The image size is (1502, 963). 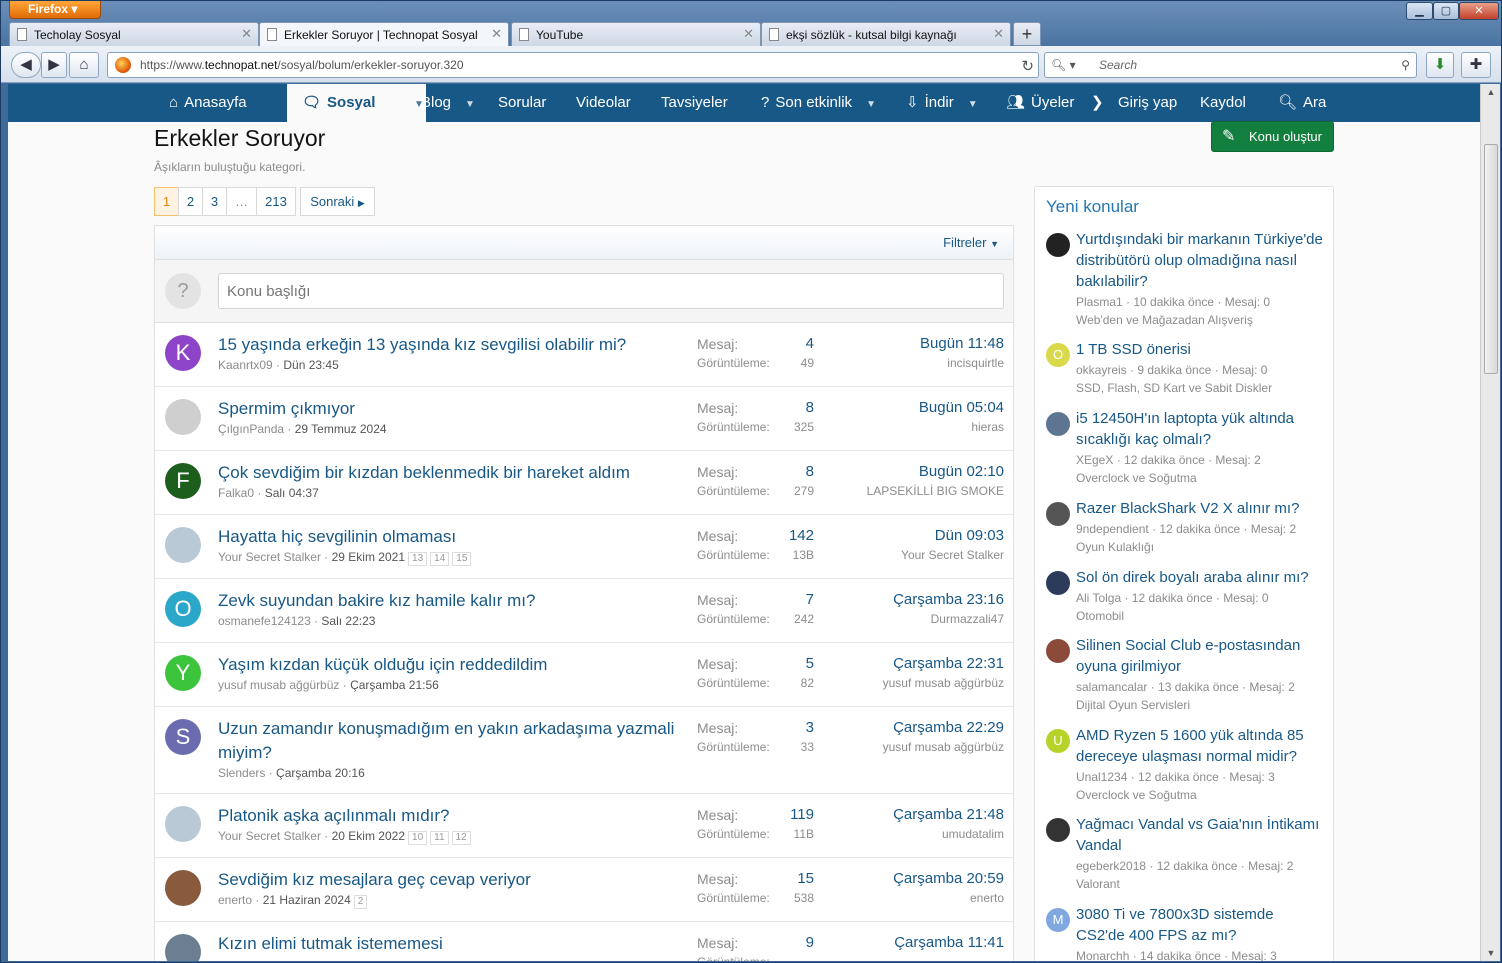 I want to click on thread-author: ÇılgınPanda, so click(x=251, y=429).